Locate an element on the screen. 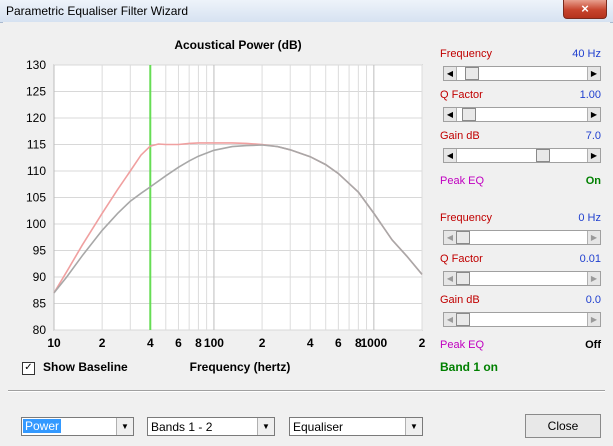  band1-peak-state: On is located at coordinates (593, 181).